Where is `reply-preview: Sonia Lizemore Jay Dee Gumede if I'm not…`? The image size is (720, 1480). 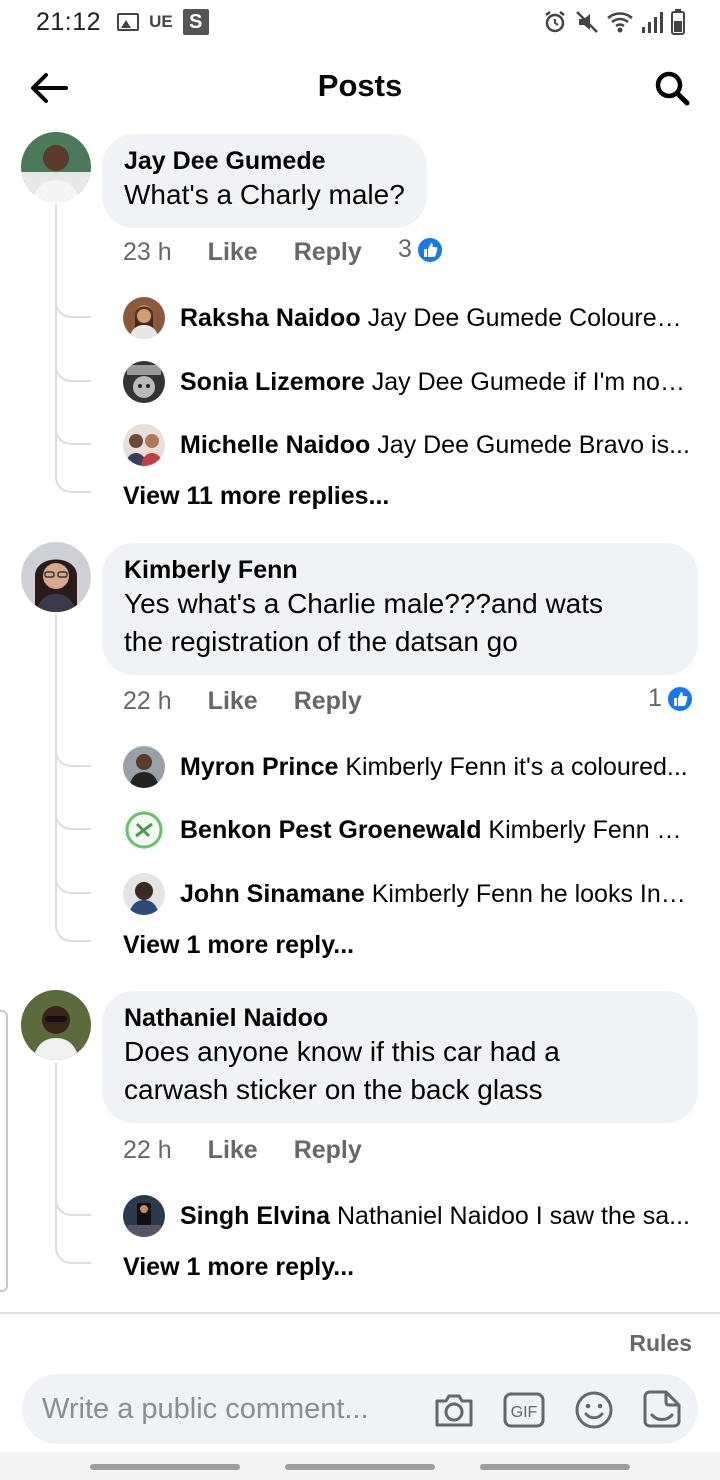 reply-preview: Sonia Lizemore Jay Dee Gumede if I'm not… is located at coordinates (435, 382).